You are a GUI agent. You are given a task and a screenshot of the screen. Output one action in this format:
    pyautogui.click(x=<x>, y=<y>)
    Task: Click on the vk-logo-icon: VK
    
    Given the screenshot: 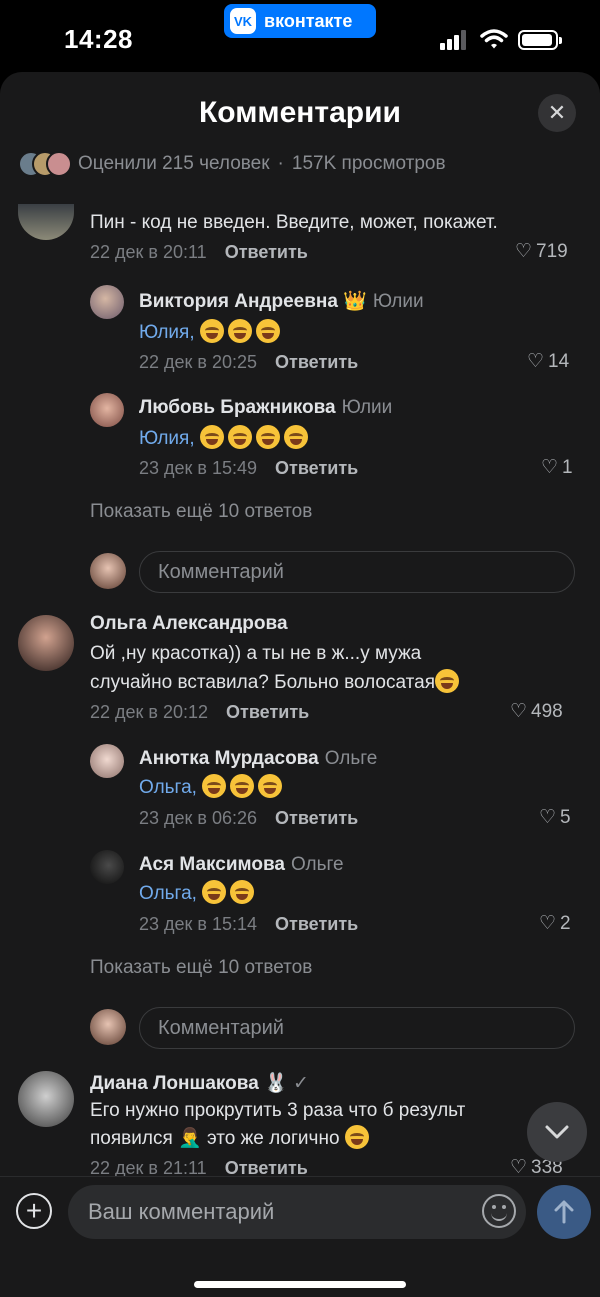 What is the action you would take?
    pyautogui.click(x=243, y=21)
    